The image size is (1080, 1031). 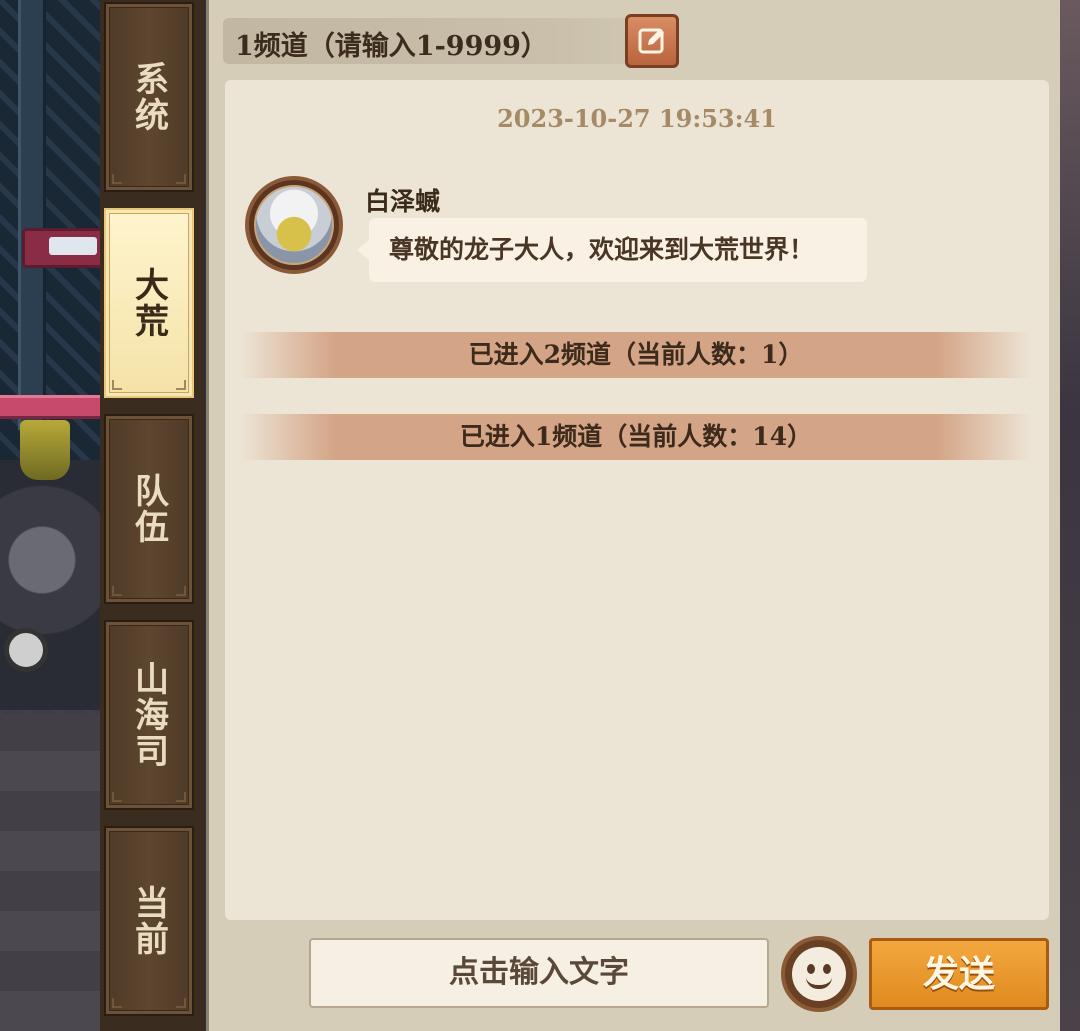 I want to click on tab-system: 系统, so click(x=149, y=97).